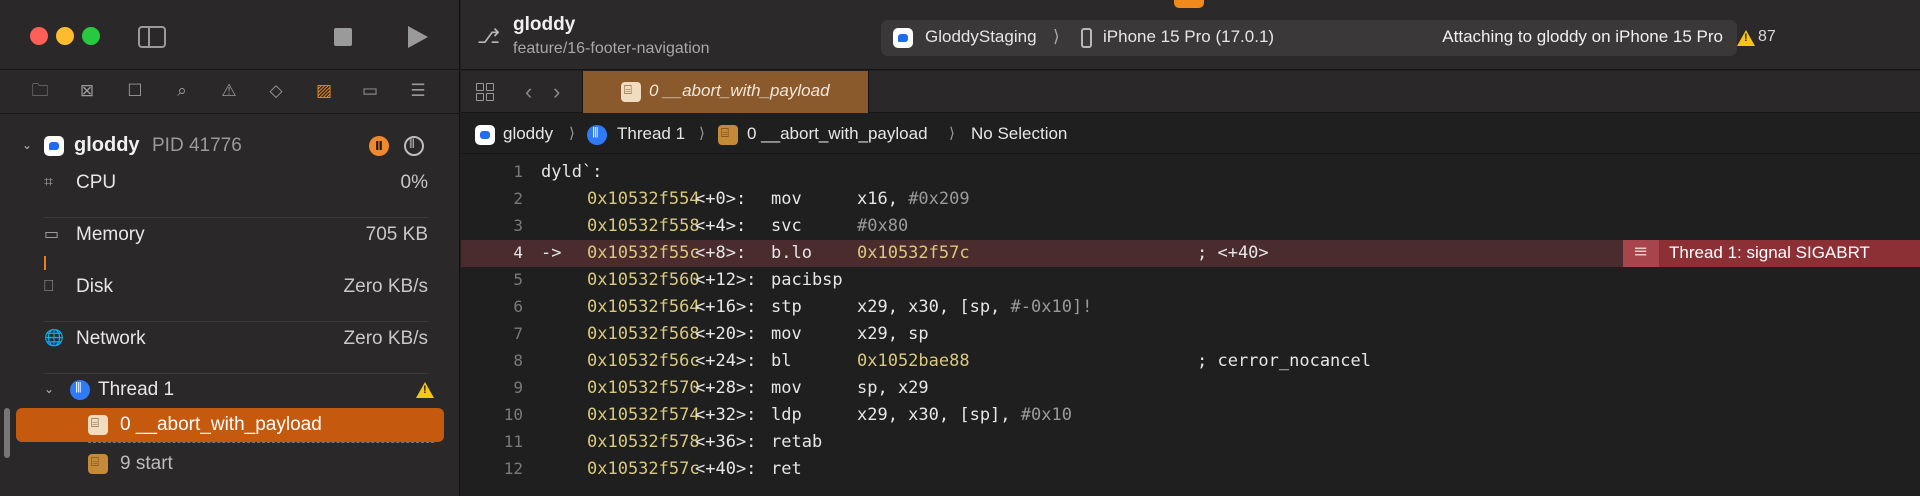  What do you see at coordinates (230, 348) in the screenshot?
I see `gauge-network: 🌐 Network Zero KB/s` at bounding box center [230, 348].